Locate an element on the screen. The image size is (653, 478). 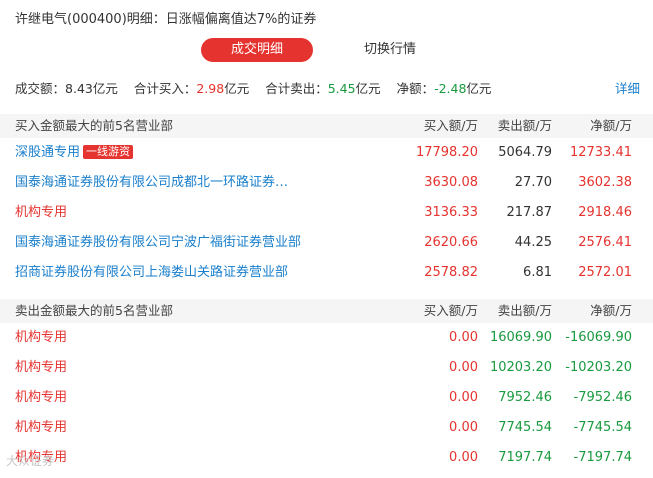
volume-label: 成交额： is located at coordinates (40, 88).